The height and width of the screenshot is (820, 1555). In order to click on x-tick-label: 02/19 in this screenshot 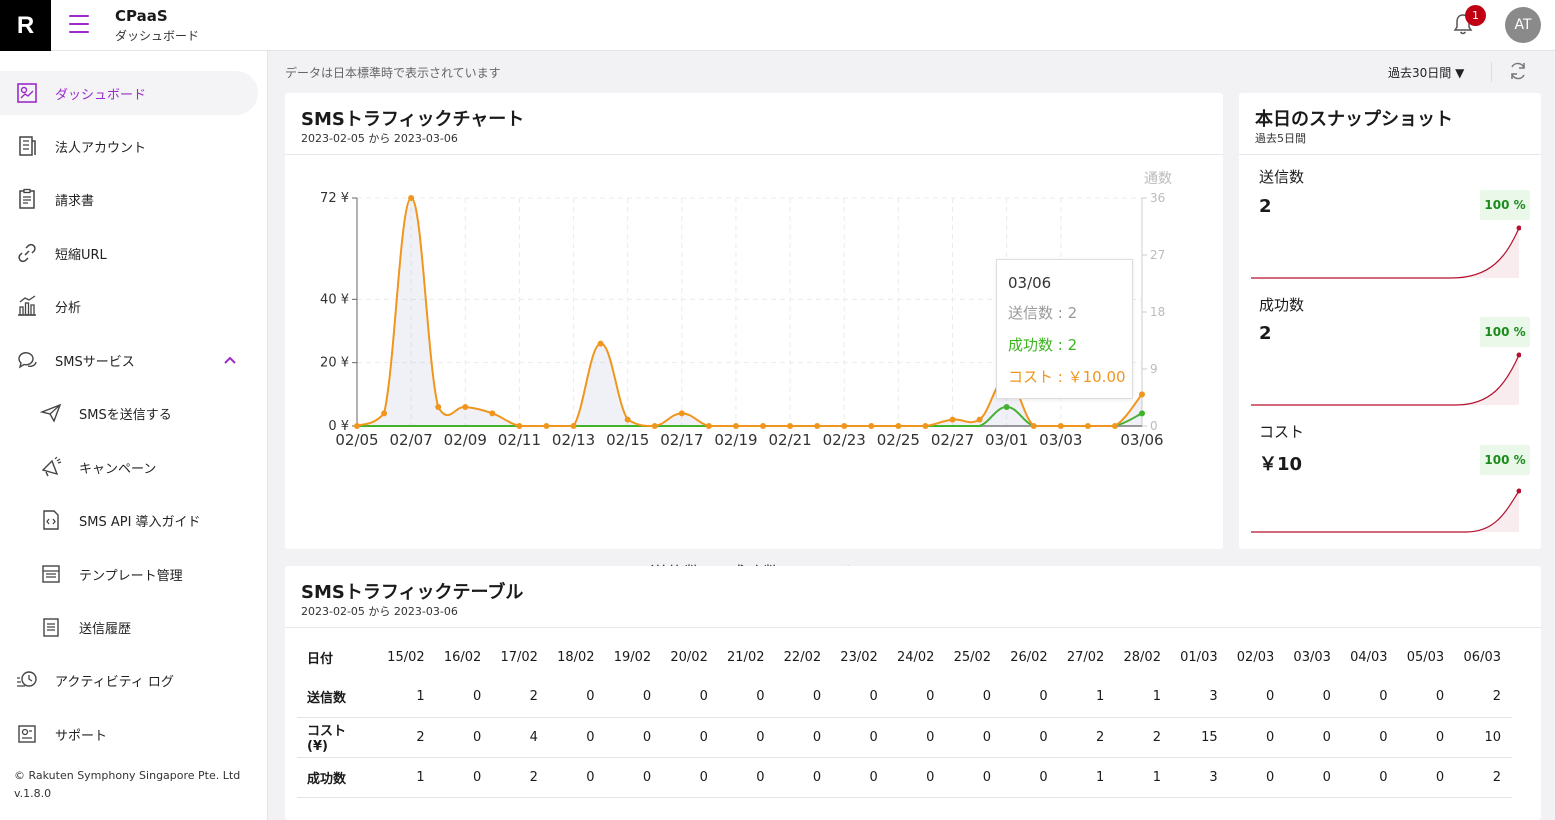, I will do `click(735, 440)`.